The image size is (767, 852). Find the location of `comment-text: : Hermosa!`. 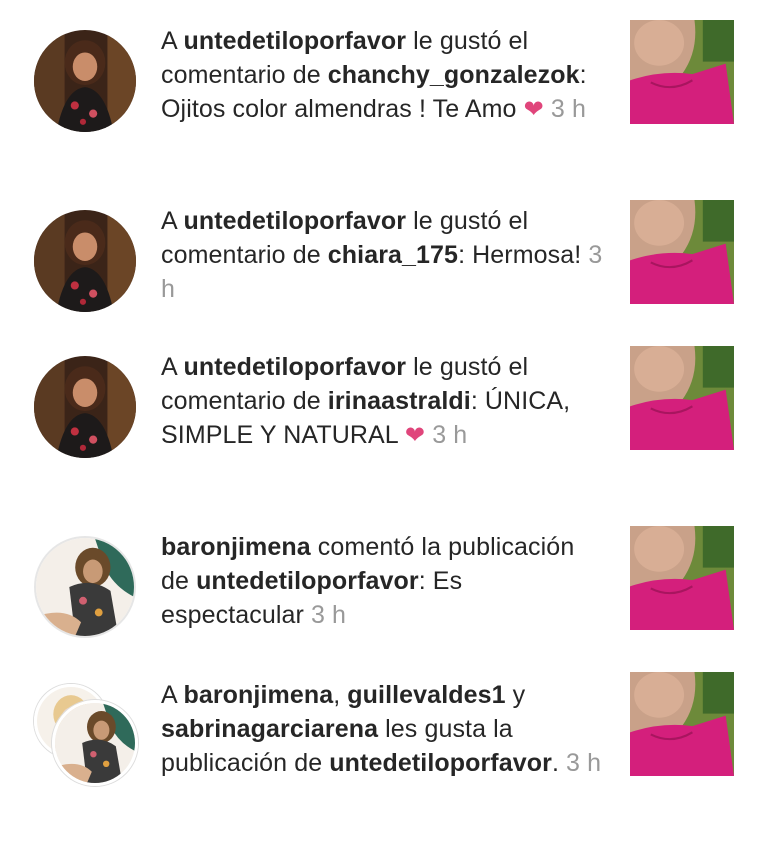

comment-text: : Hermosa! is located at coordinates (523, 255).